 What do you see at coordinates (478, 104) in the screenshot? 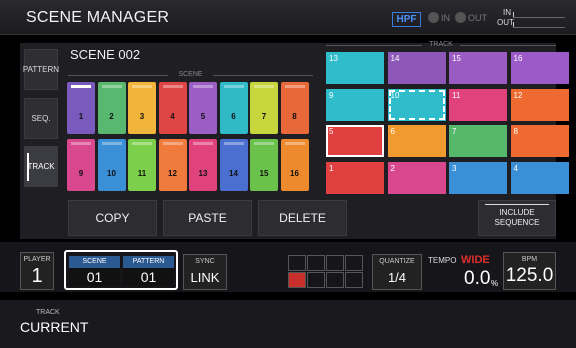
I see `track-pad: 11` at bounding box center [478, 104].